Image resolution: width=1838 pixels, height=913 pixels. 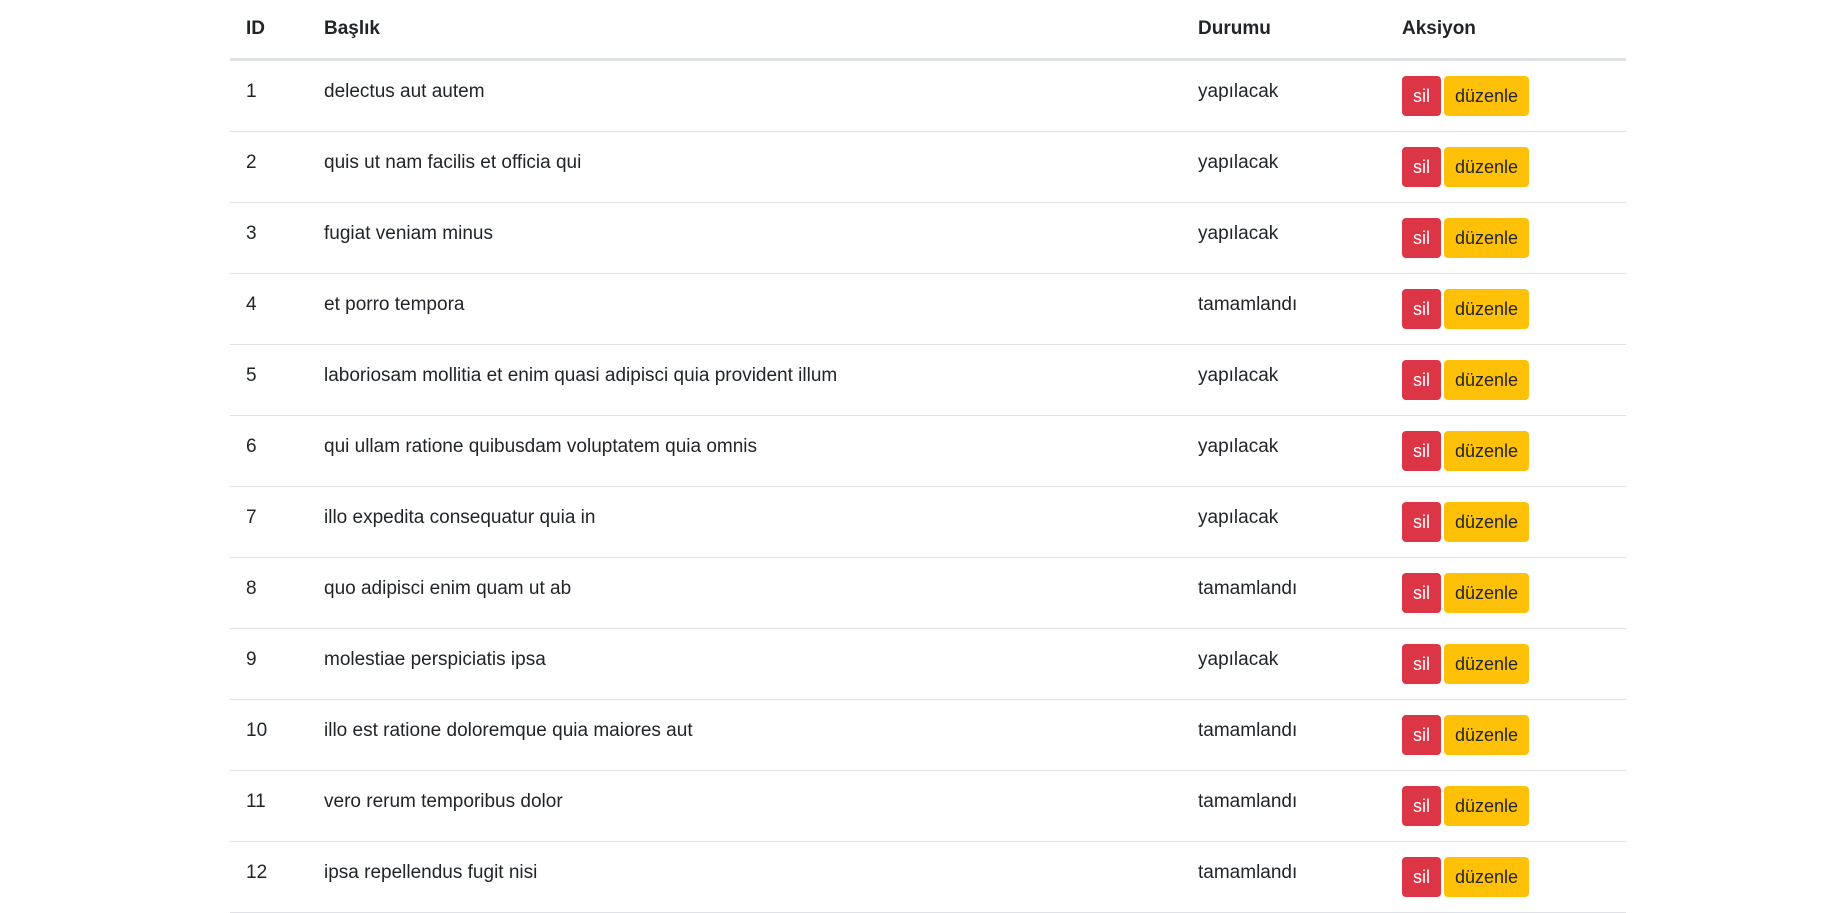 I want to click on row-id-text: 8, so click(x=251, y=588).